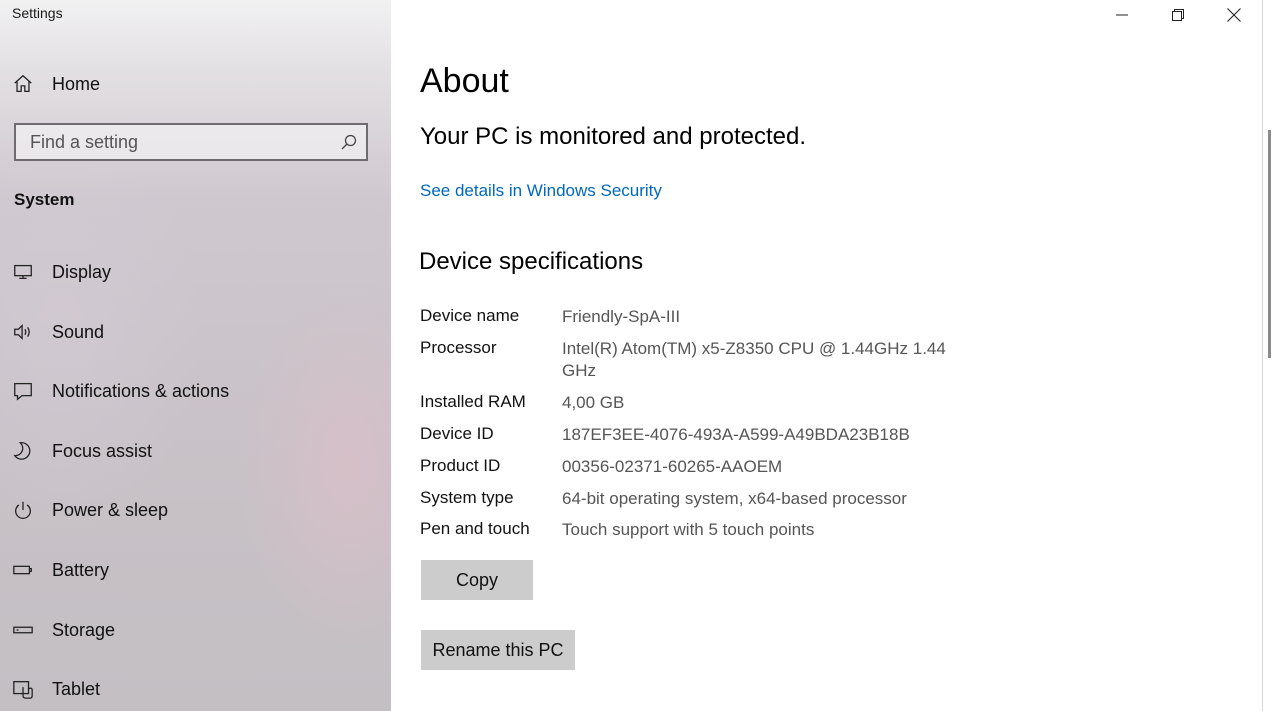 The height and width of the screenshot is (711, 1277). What do you see at coordinates (458, 347) in the screenshot?
I see `spec-label: Processor` at bounding box center [458, 347].